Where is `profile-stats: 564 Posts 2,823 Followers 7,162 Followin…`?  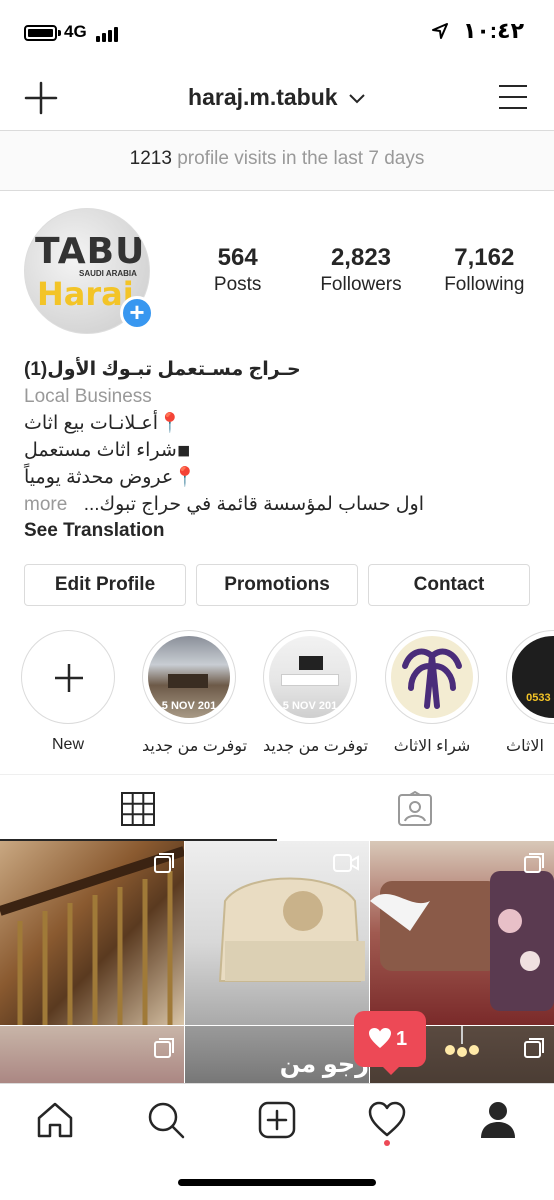
profile-stats: 564 Posts 2,823 Followers 7,162 Followin… is located at coordinates (361, 270).